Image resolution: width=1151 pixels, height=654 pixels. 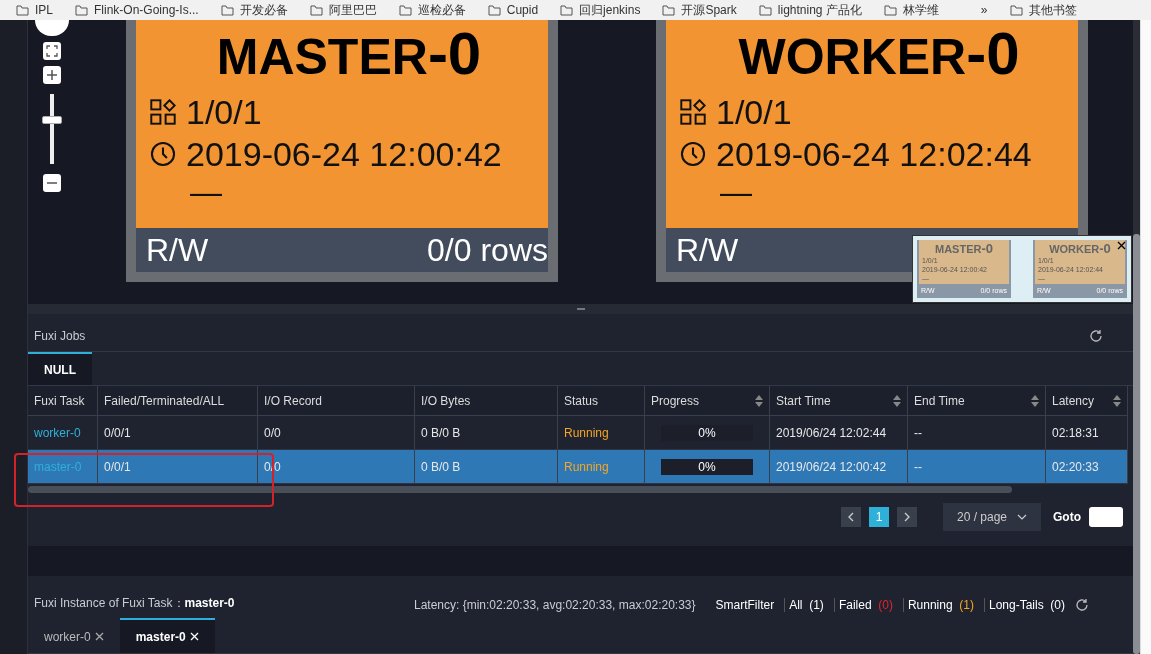 What do you see at coordinates (839, 467) in the screenshot?
I see `table-cell: 2019/06/24 12:00:42` at bounding box center [839, 467].